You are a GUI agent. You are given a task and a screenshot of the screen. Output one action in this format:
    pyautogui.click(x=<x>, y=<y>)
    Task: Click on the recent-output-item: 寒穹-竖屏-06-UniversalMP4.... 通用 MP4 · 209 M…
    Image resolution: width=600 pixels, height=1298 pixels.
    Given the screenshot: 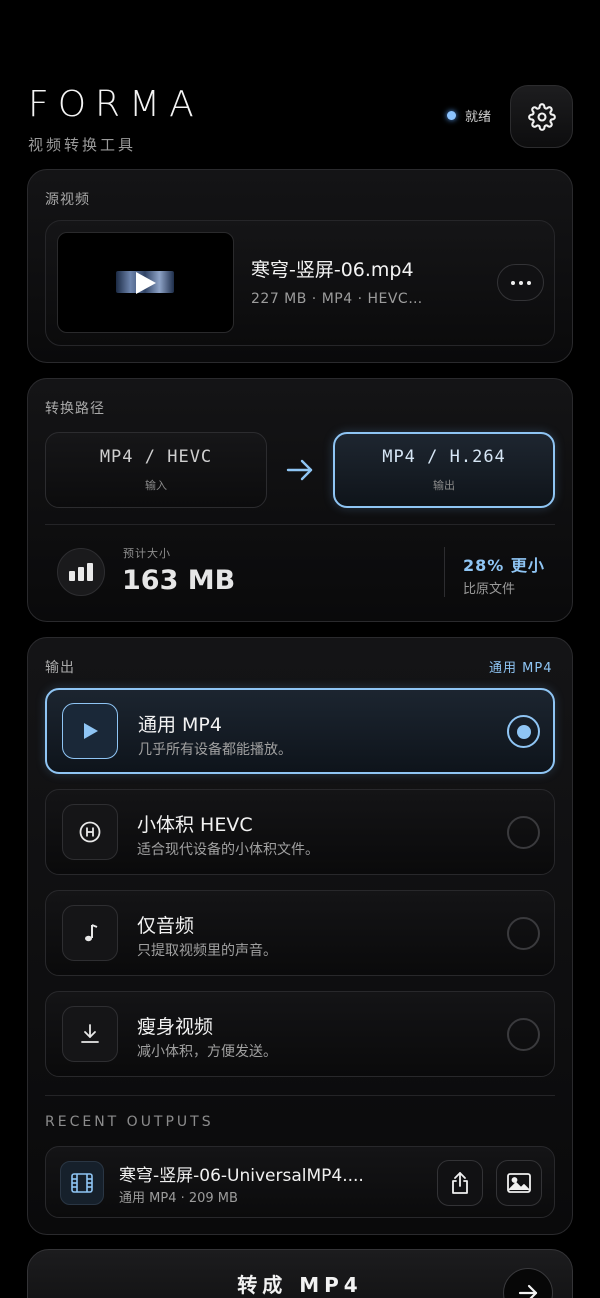 What is the action you would take?
    pyautogui.click(x=300, y=1182)
    